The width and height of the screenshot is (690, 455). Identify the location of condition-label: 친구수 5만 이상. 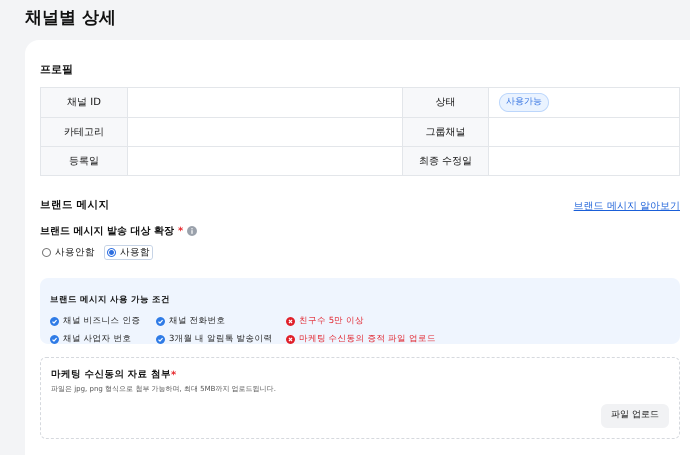
(331, 321).